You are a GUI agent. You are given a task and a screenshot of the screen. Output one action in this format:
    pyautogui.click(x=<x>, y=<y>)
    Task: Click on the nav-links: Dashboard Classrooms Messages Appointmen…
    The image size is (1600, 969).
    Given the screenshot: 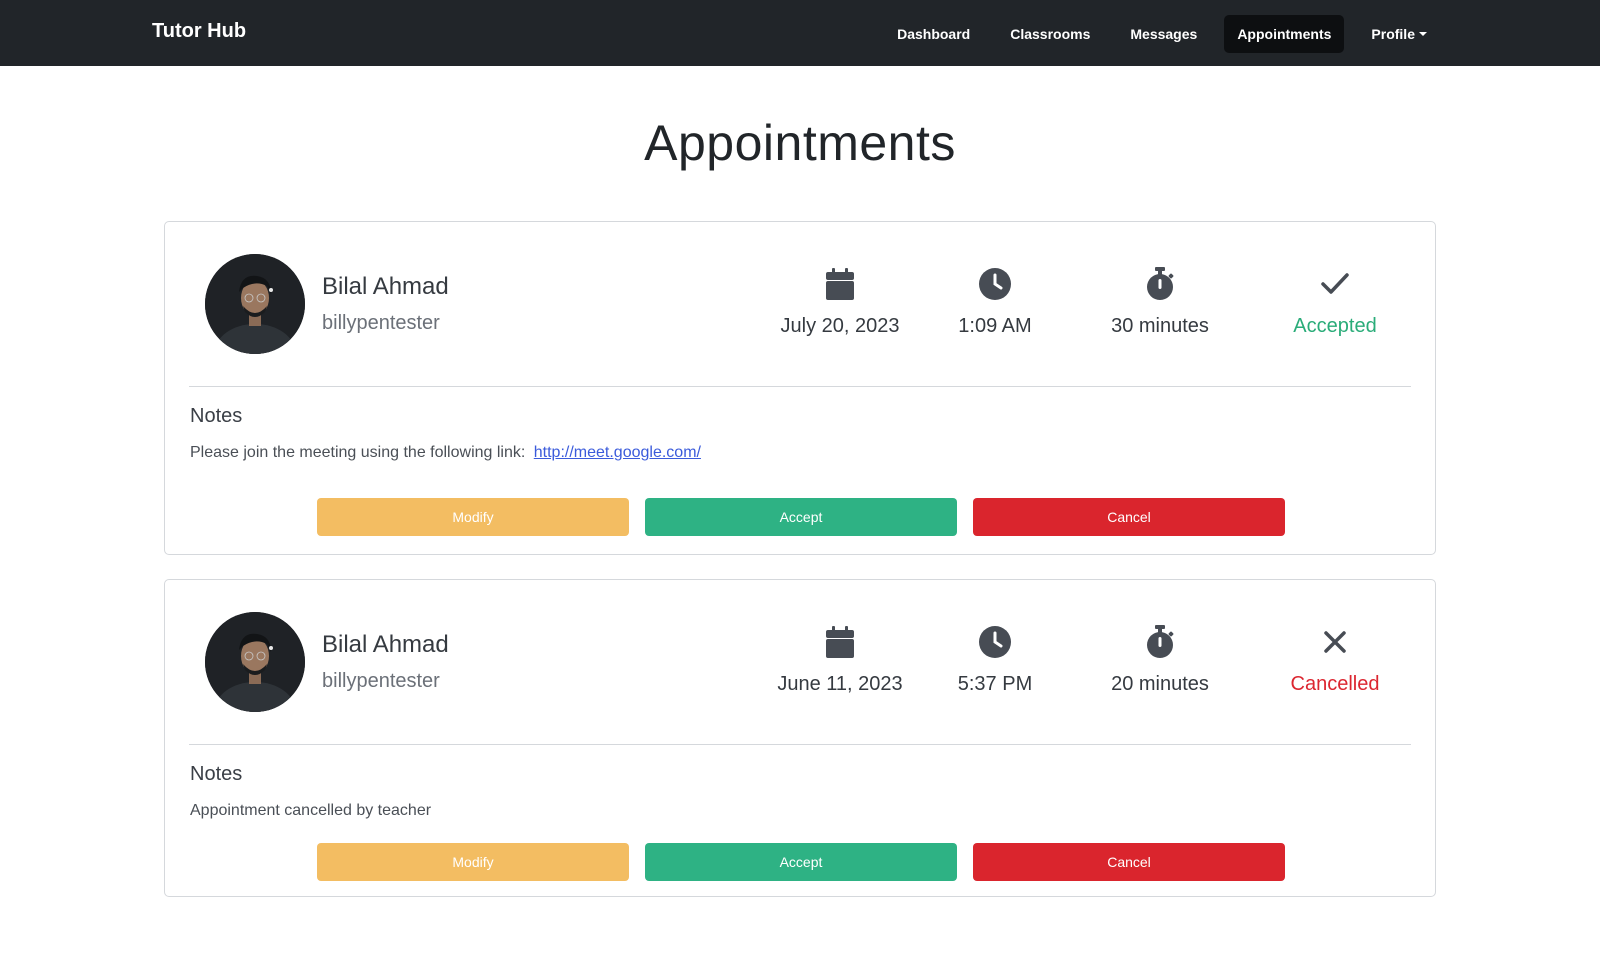 What is the action you would take?
    pyautogui.click(x=1155, y=34)
    